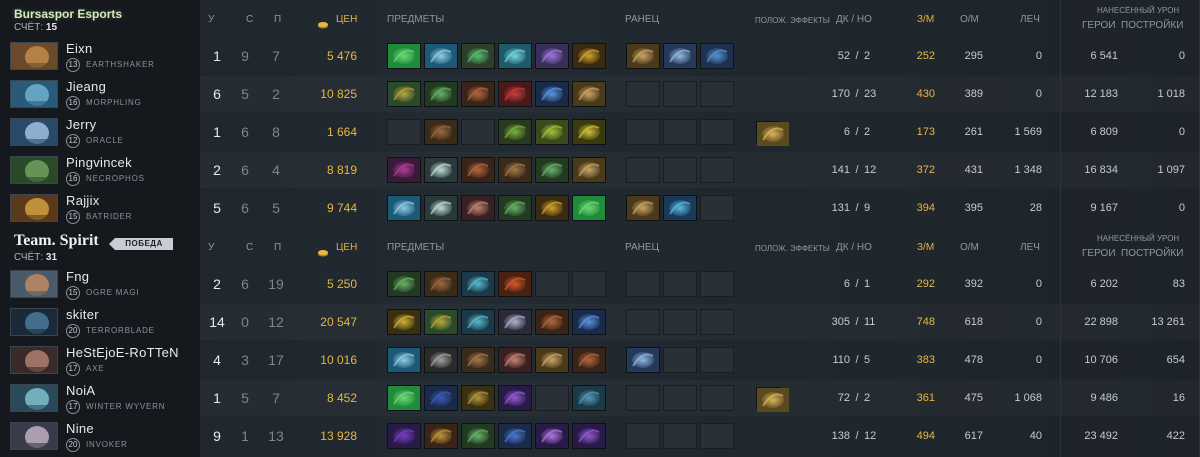  Describe the element at coordinates (100, 322) in the screenshot. I see `player-card: skiter 20 TERRORBLADE` at that location.